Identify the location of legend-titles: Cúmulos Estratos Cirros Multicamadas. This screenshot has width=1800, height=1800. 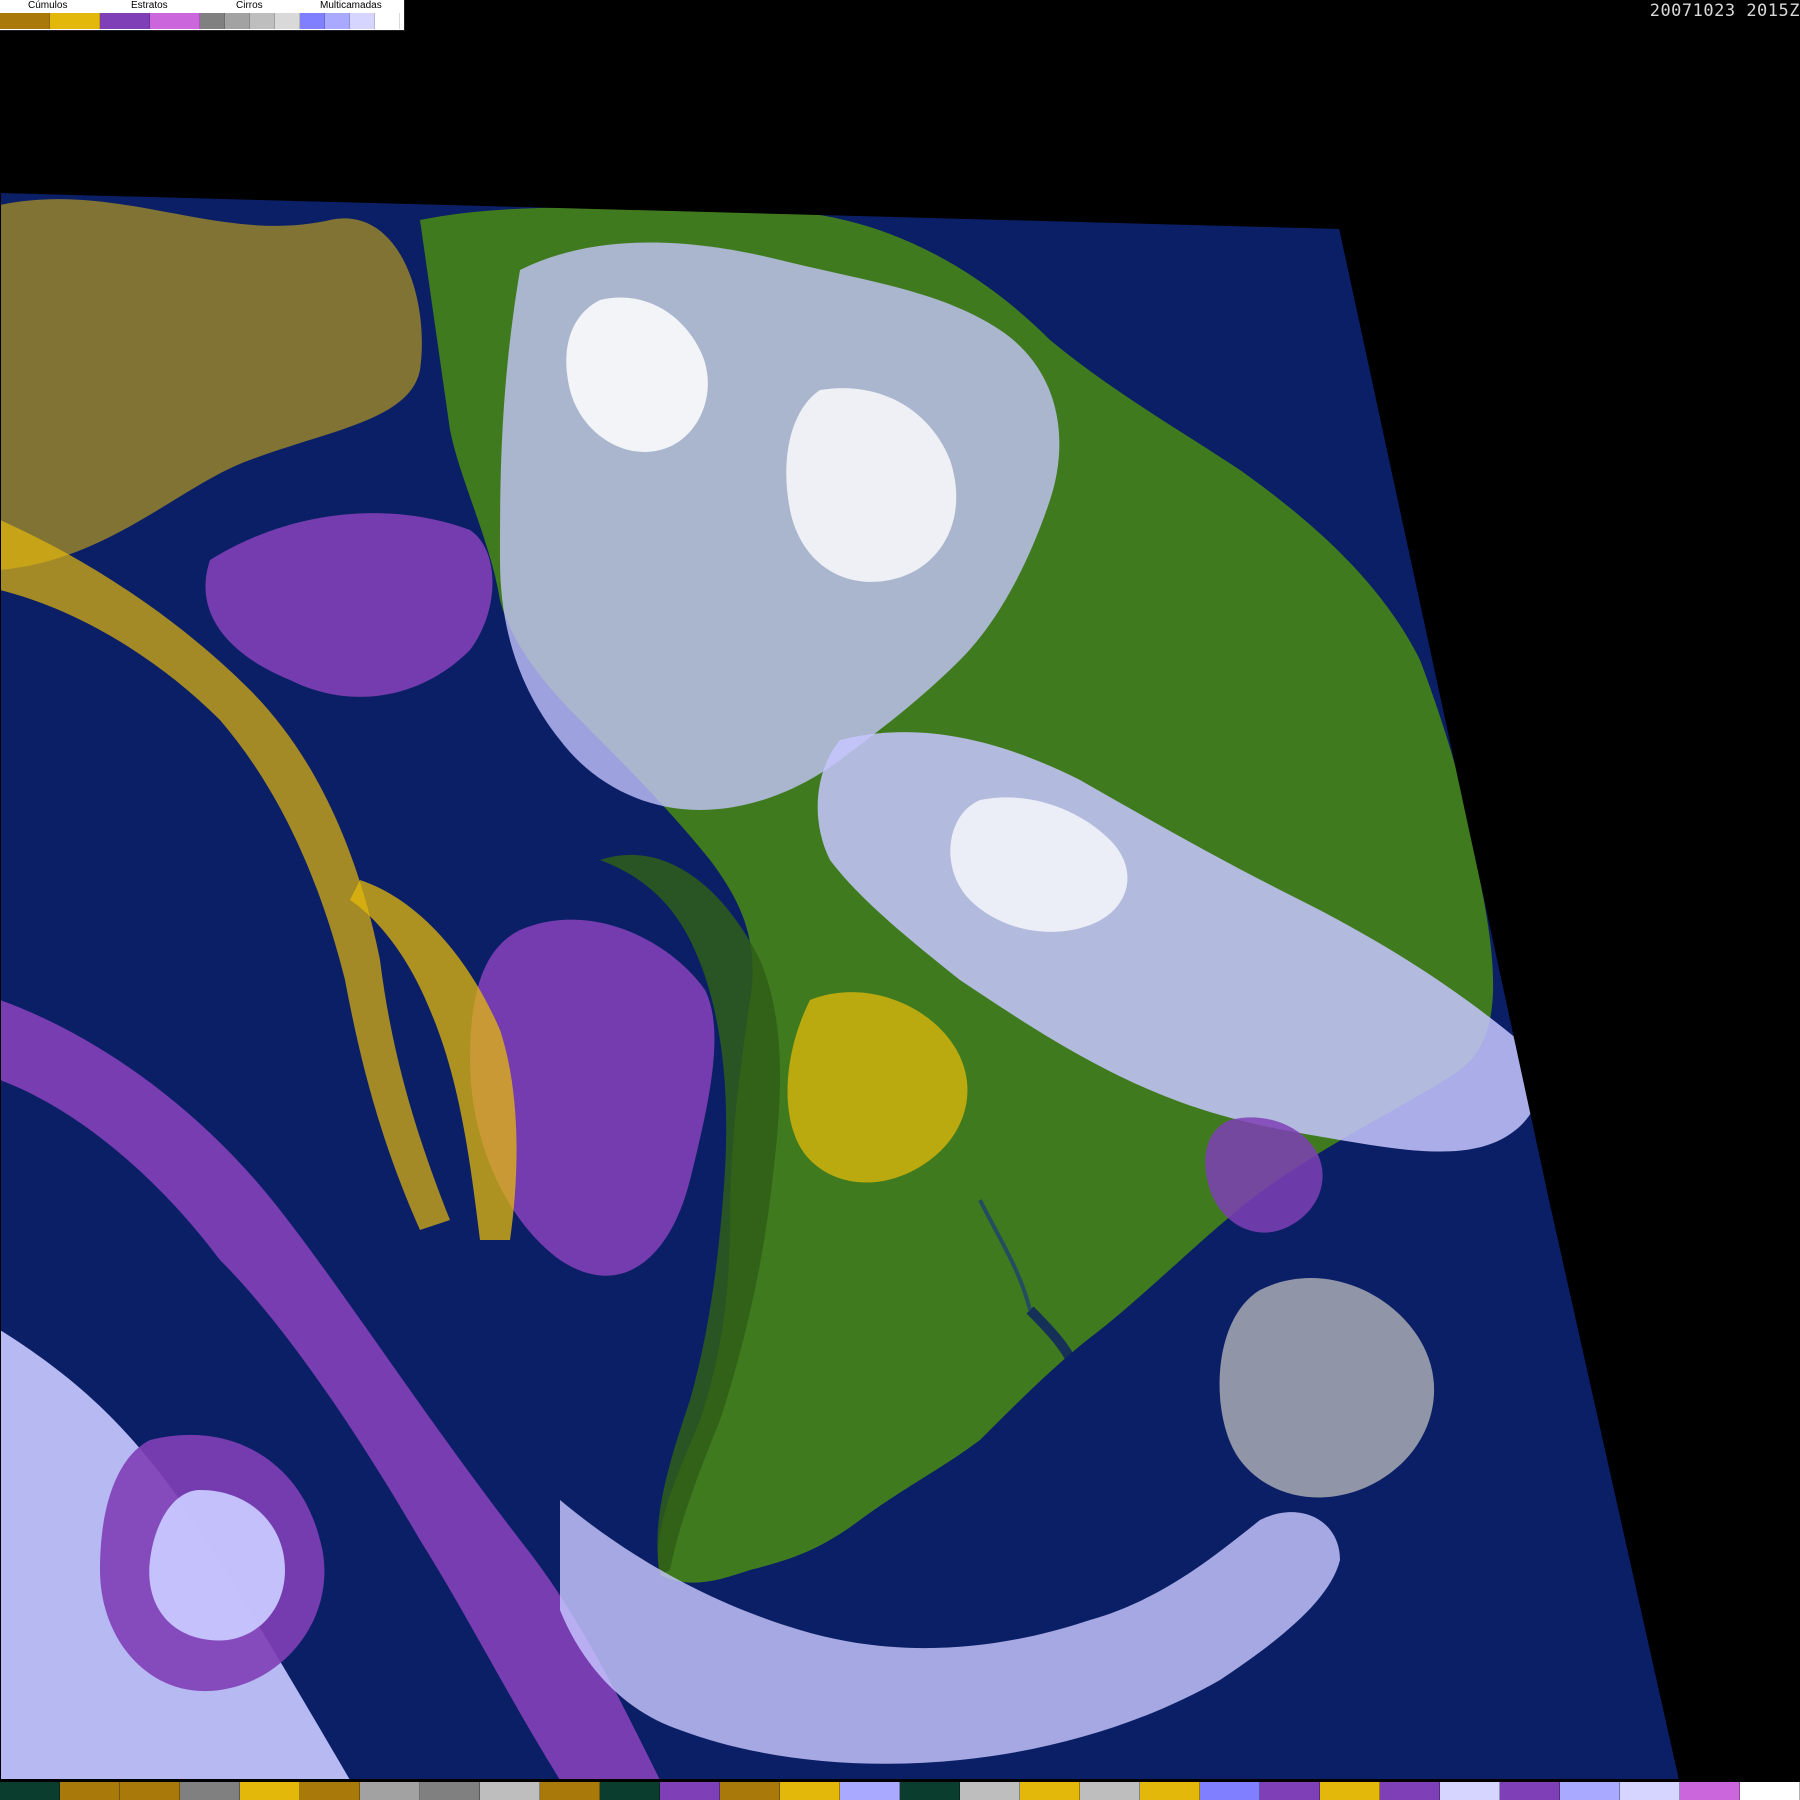
(202, 6).